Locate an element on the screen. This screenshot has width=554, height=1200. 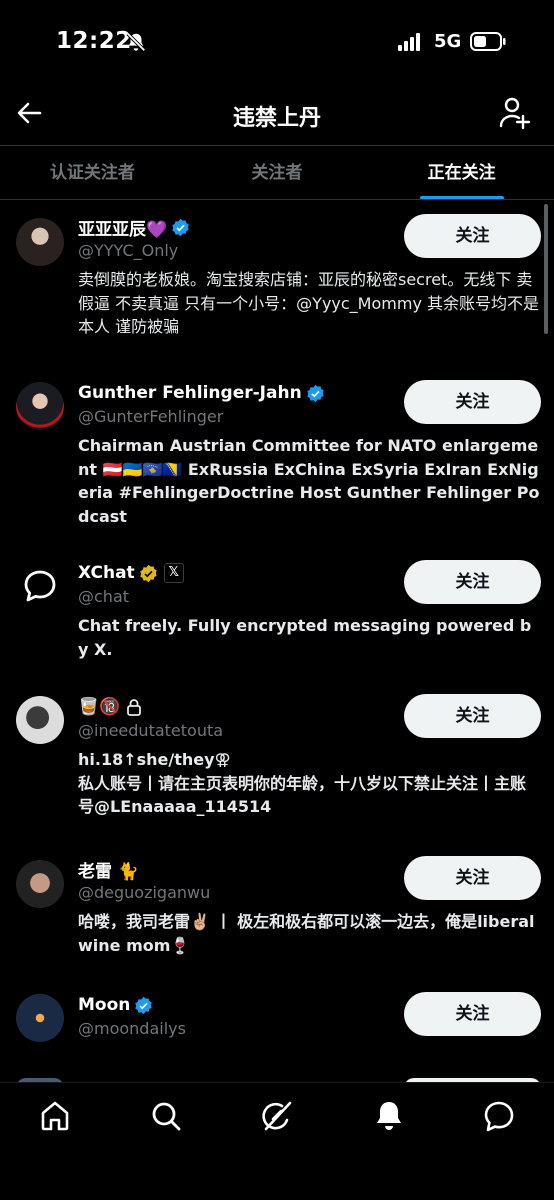
page-title: 违禁上丹 is located at coordinates (276, 118).